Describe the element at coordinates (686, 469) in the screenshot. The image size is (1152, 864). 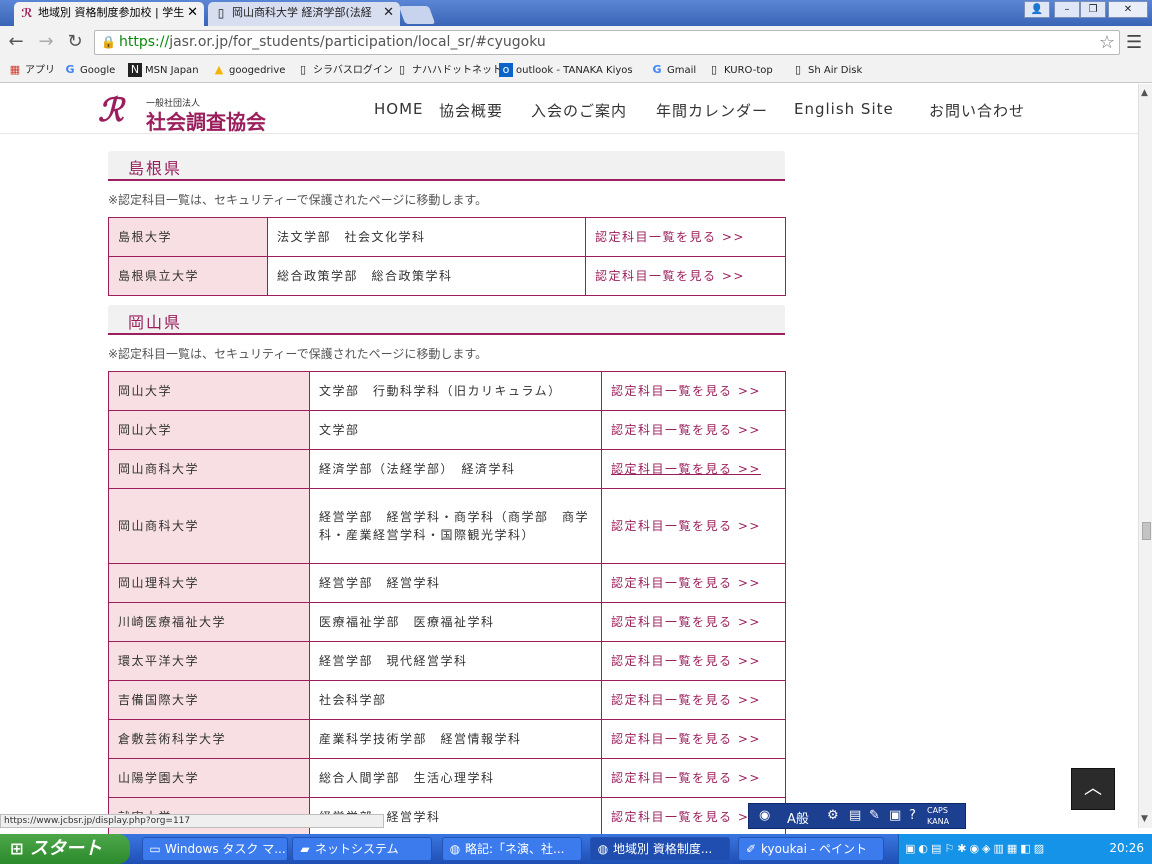
I see `link-text: 認定科目一覧を見る >>` at that location.